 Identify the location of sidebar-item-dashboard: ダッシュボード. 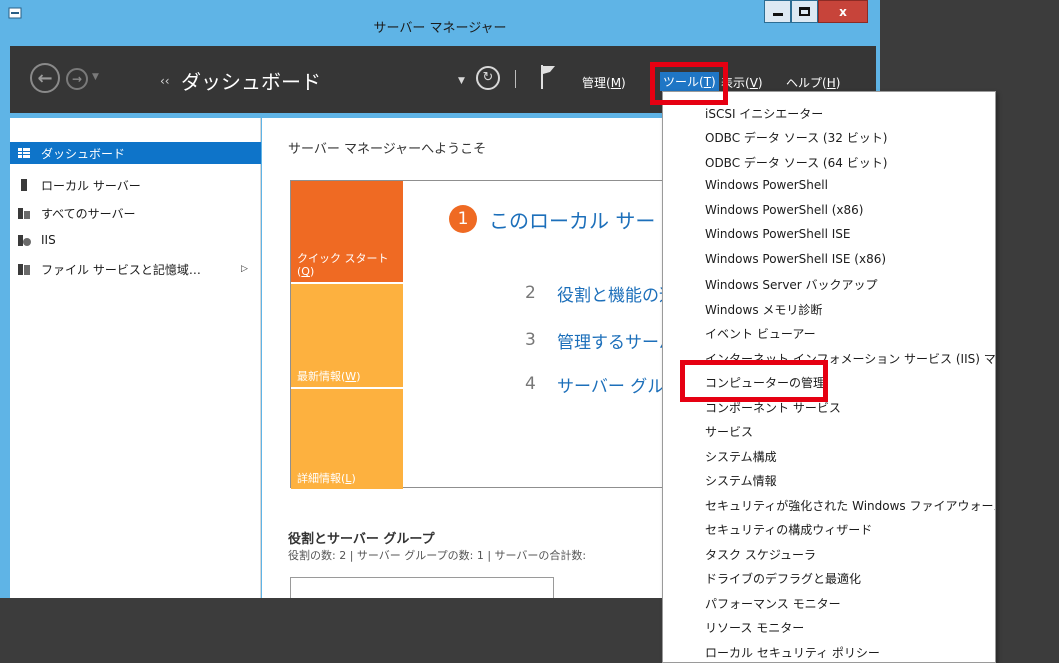
(135, 153).